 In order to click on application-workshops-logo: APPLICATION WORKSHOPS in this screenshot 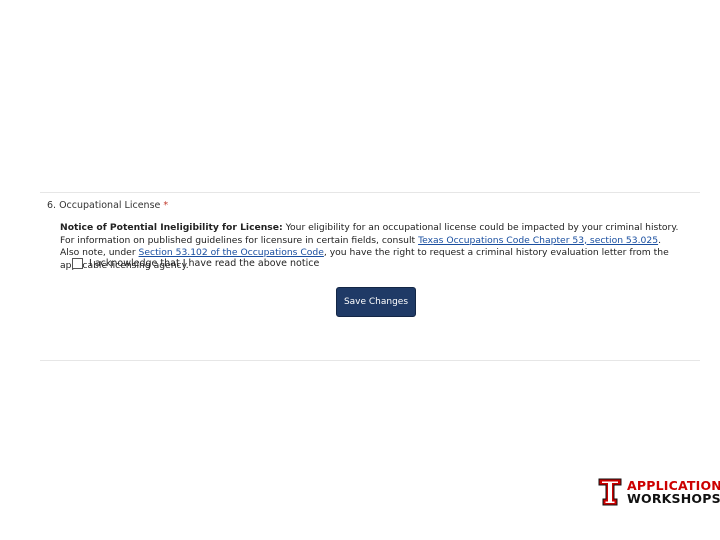, I will do `click(659, 492)`.